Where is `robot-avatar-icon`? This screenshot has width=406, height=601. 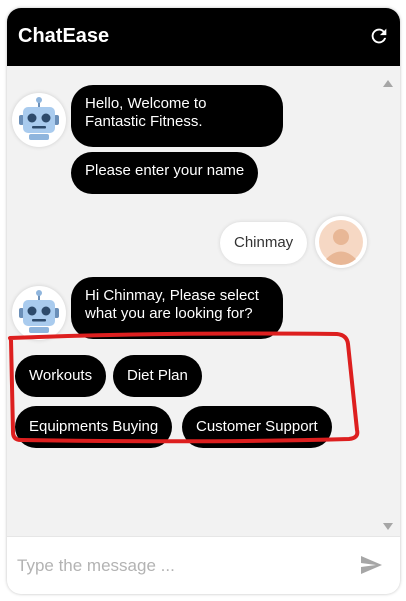
robot-avatar-icon is located at coordinates (39, 118).